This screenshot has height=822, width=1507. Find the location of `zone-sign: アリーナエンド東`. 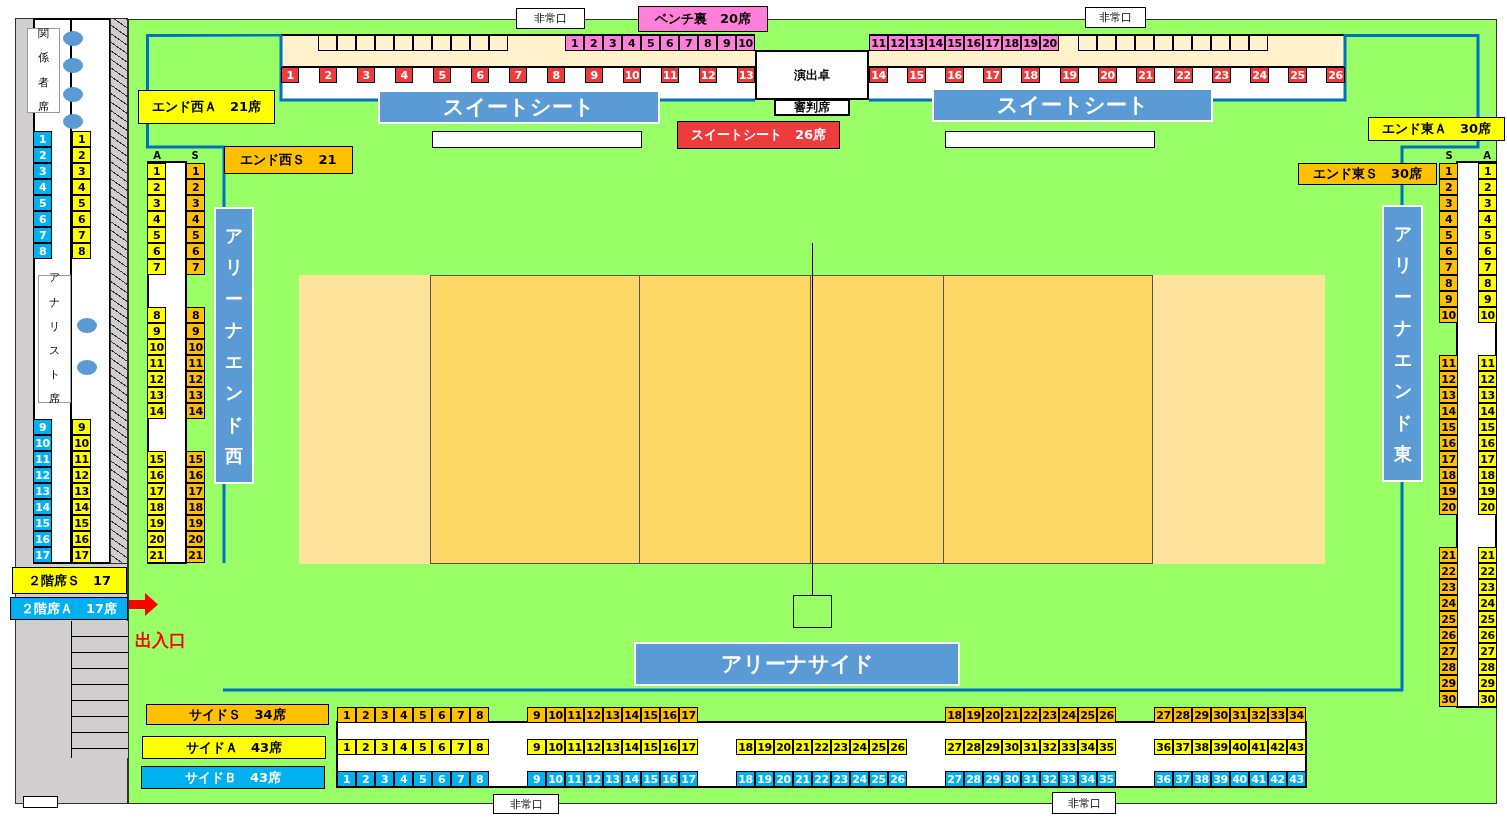

zone-sign: アリーナエンド東 is located at coordinates (1402, 343).